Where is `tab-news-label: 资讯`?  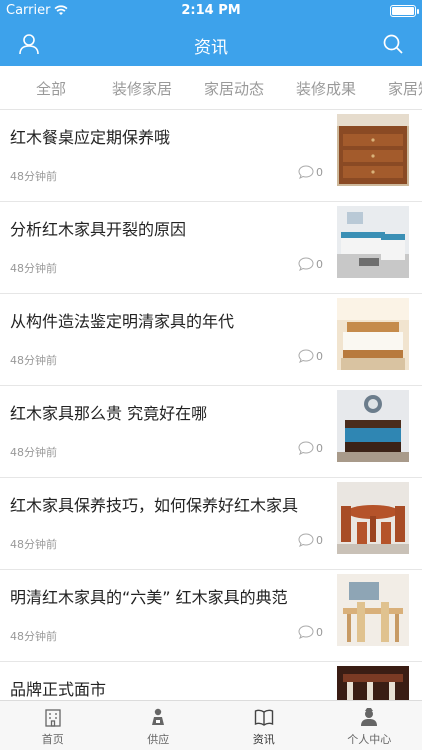
tab-news-label: 资讯 is located at coordinates (263, 739).